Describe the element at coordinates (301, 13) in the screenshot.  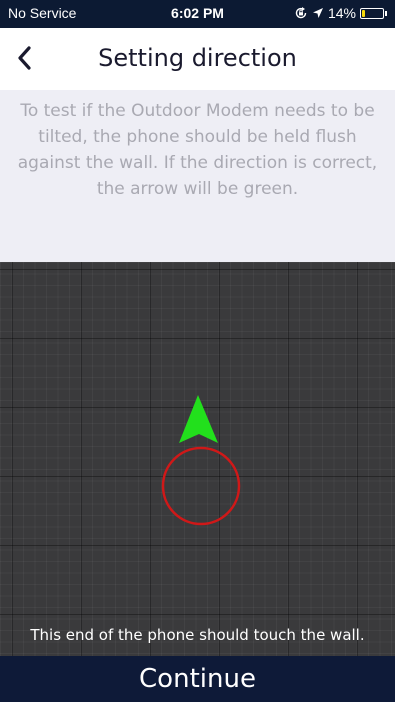
I see `orientation-lock-icon` at that location.